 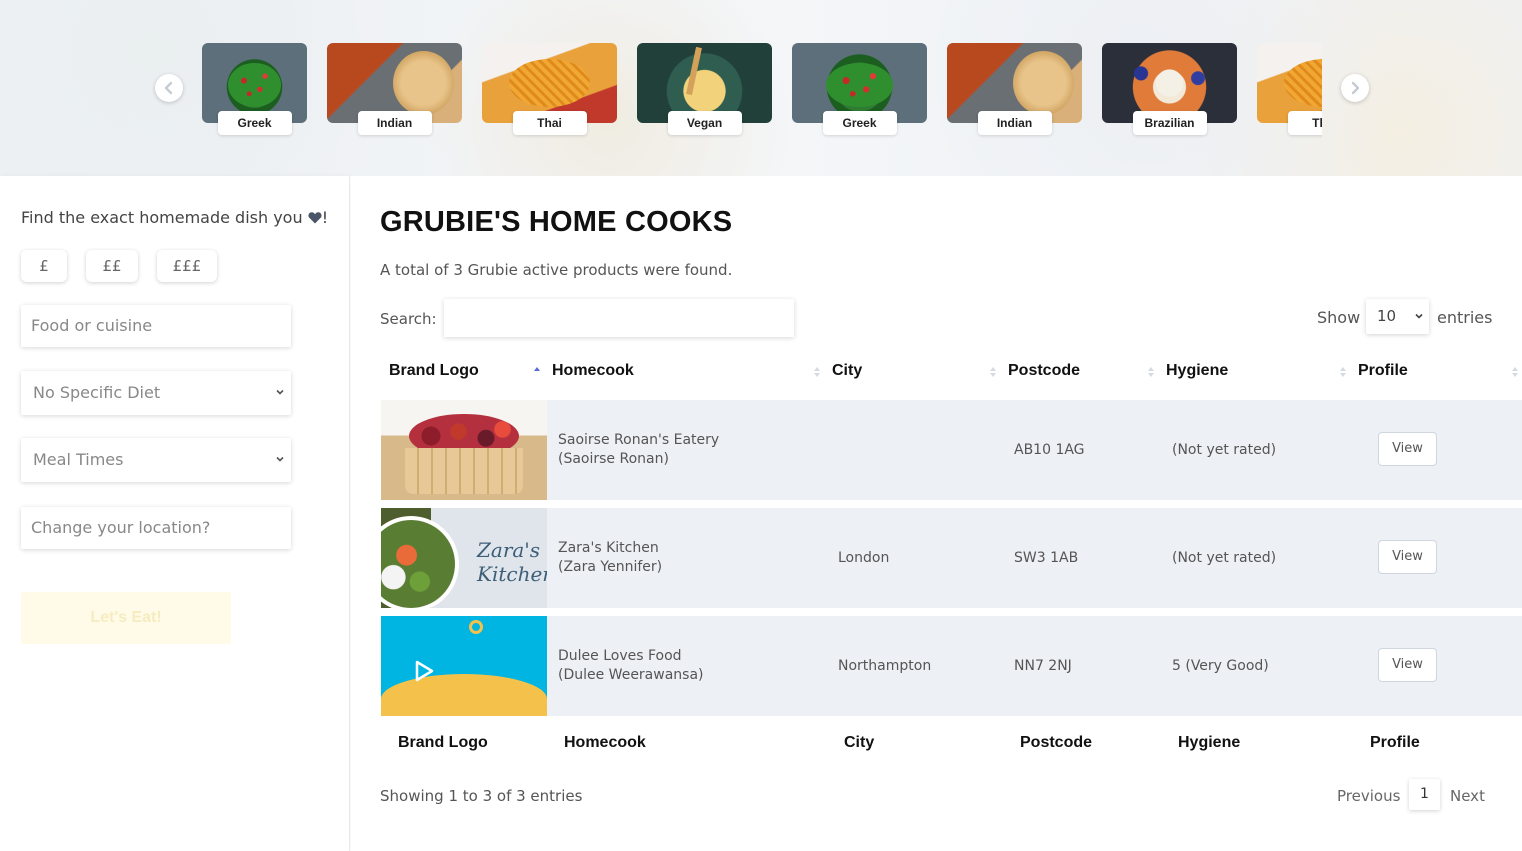 I want to click on price-filter-mid: ££, so click(x=112, y=266).